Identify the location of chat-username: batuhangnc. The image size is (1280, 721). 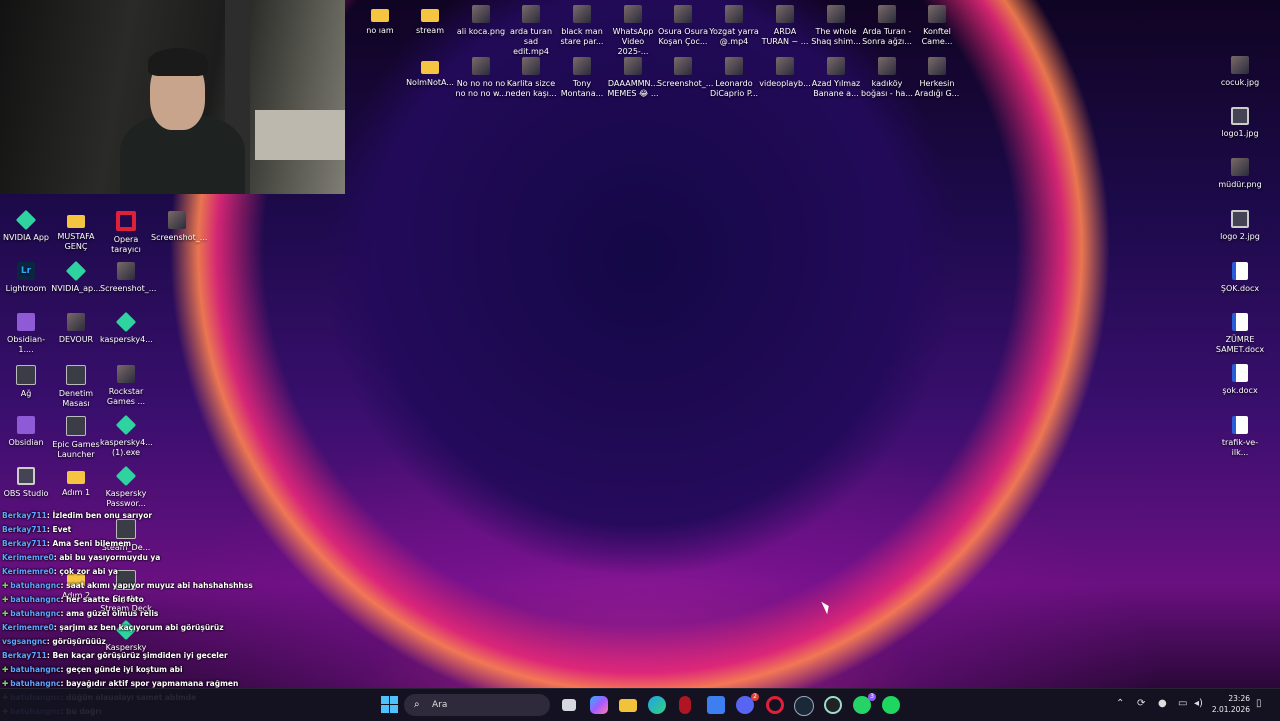
(35, 599).